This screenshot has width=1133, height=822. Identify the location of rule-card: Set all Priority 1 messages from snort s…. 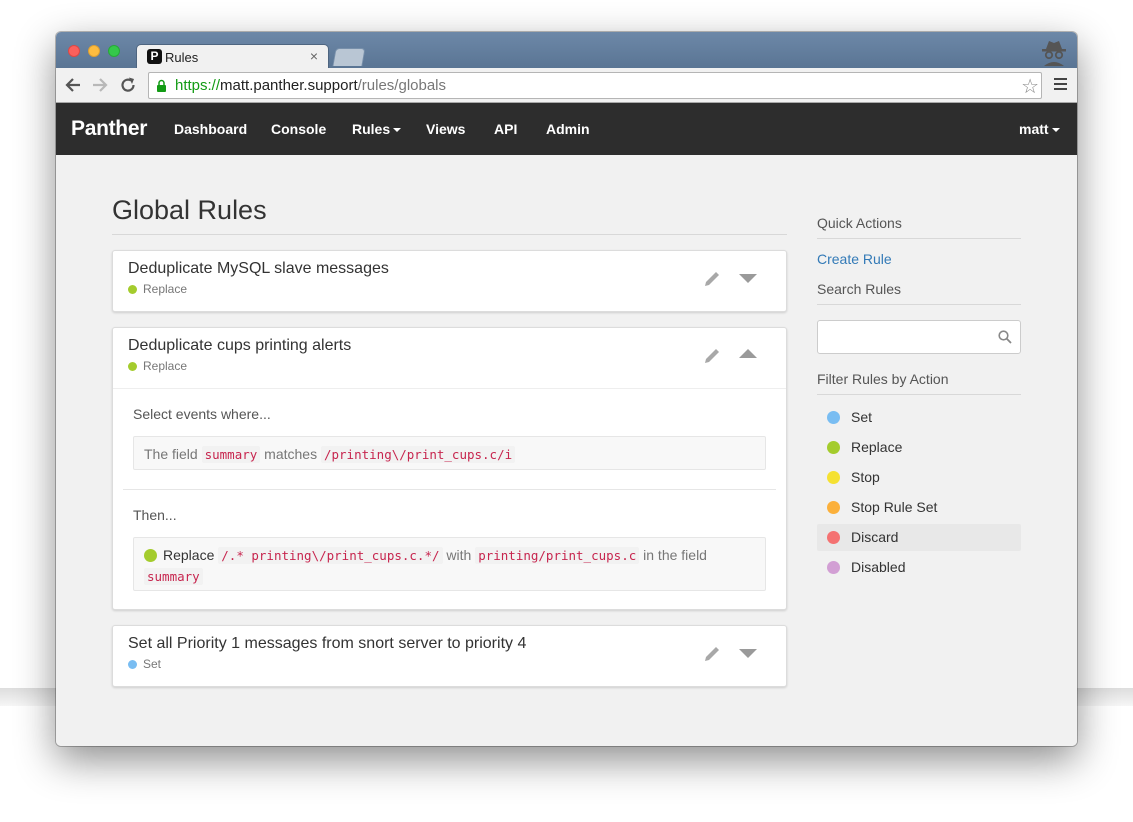
(449, 656).